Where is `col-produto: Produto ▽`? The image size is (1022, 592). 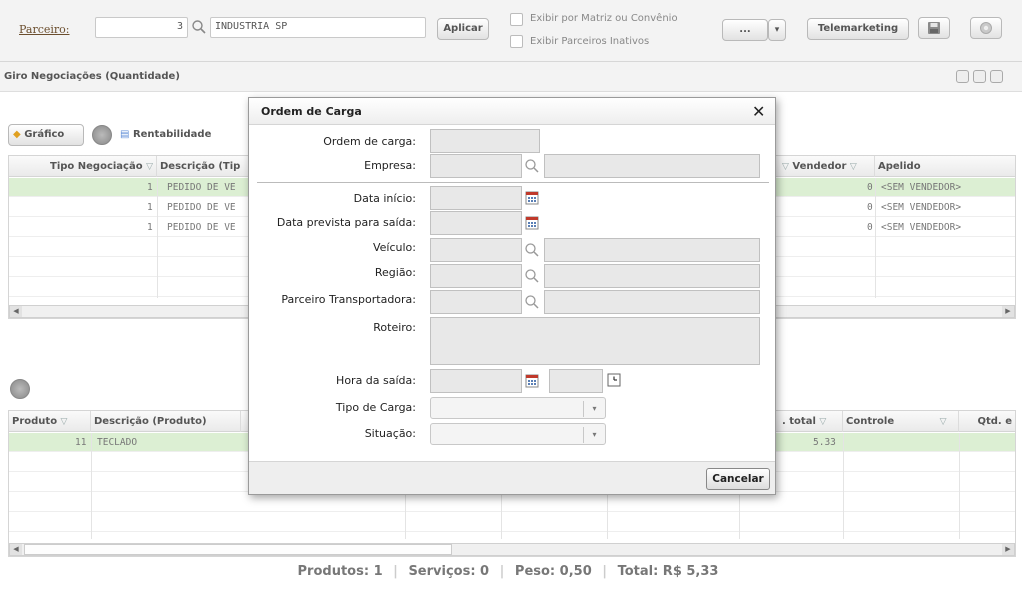 col-produto: Produto ▽ is located at coordinates (50, 421).